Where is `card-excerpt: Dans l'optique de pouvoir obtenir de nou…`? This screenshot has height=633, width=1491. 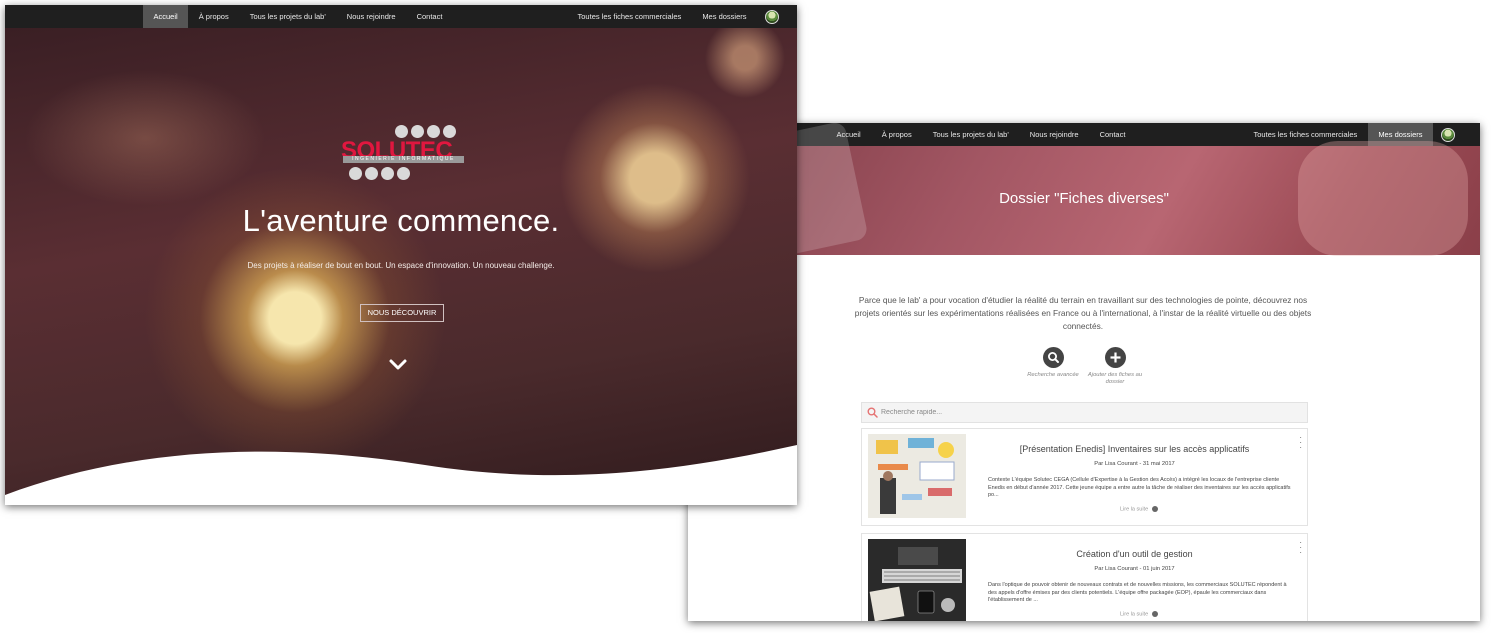
card-excerpt: Dans l'optique de pouvoir obtenir de nou… is located at coordinates (1137, 592).